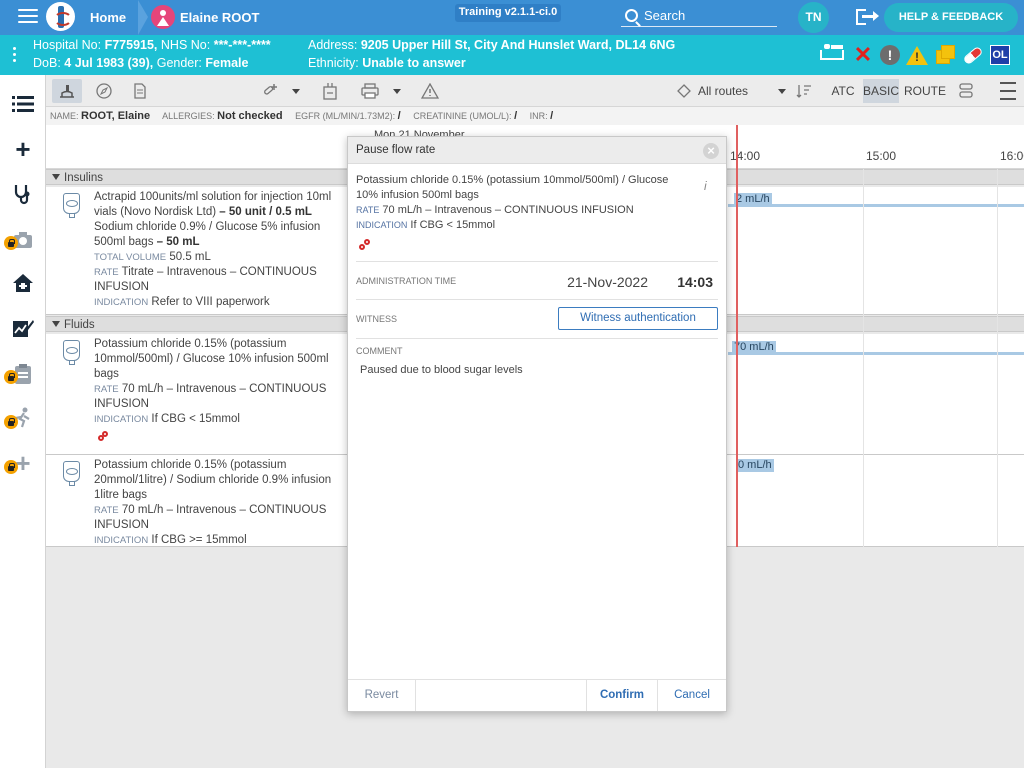 This screenshot has width=1024, height=768. What do you see at coordinates (370, 91) in the screenshot?
I see `printer-icon` at bounding box center [370, 91].